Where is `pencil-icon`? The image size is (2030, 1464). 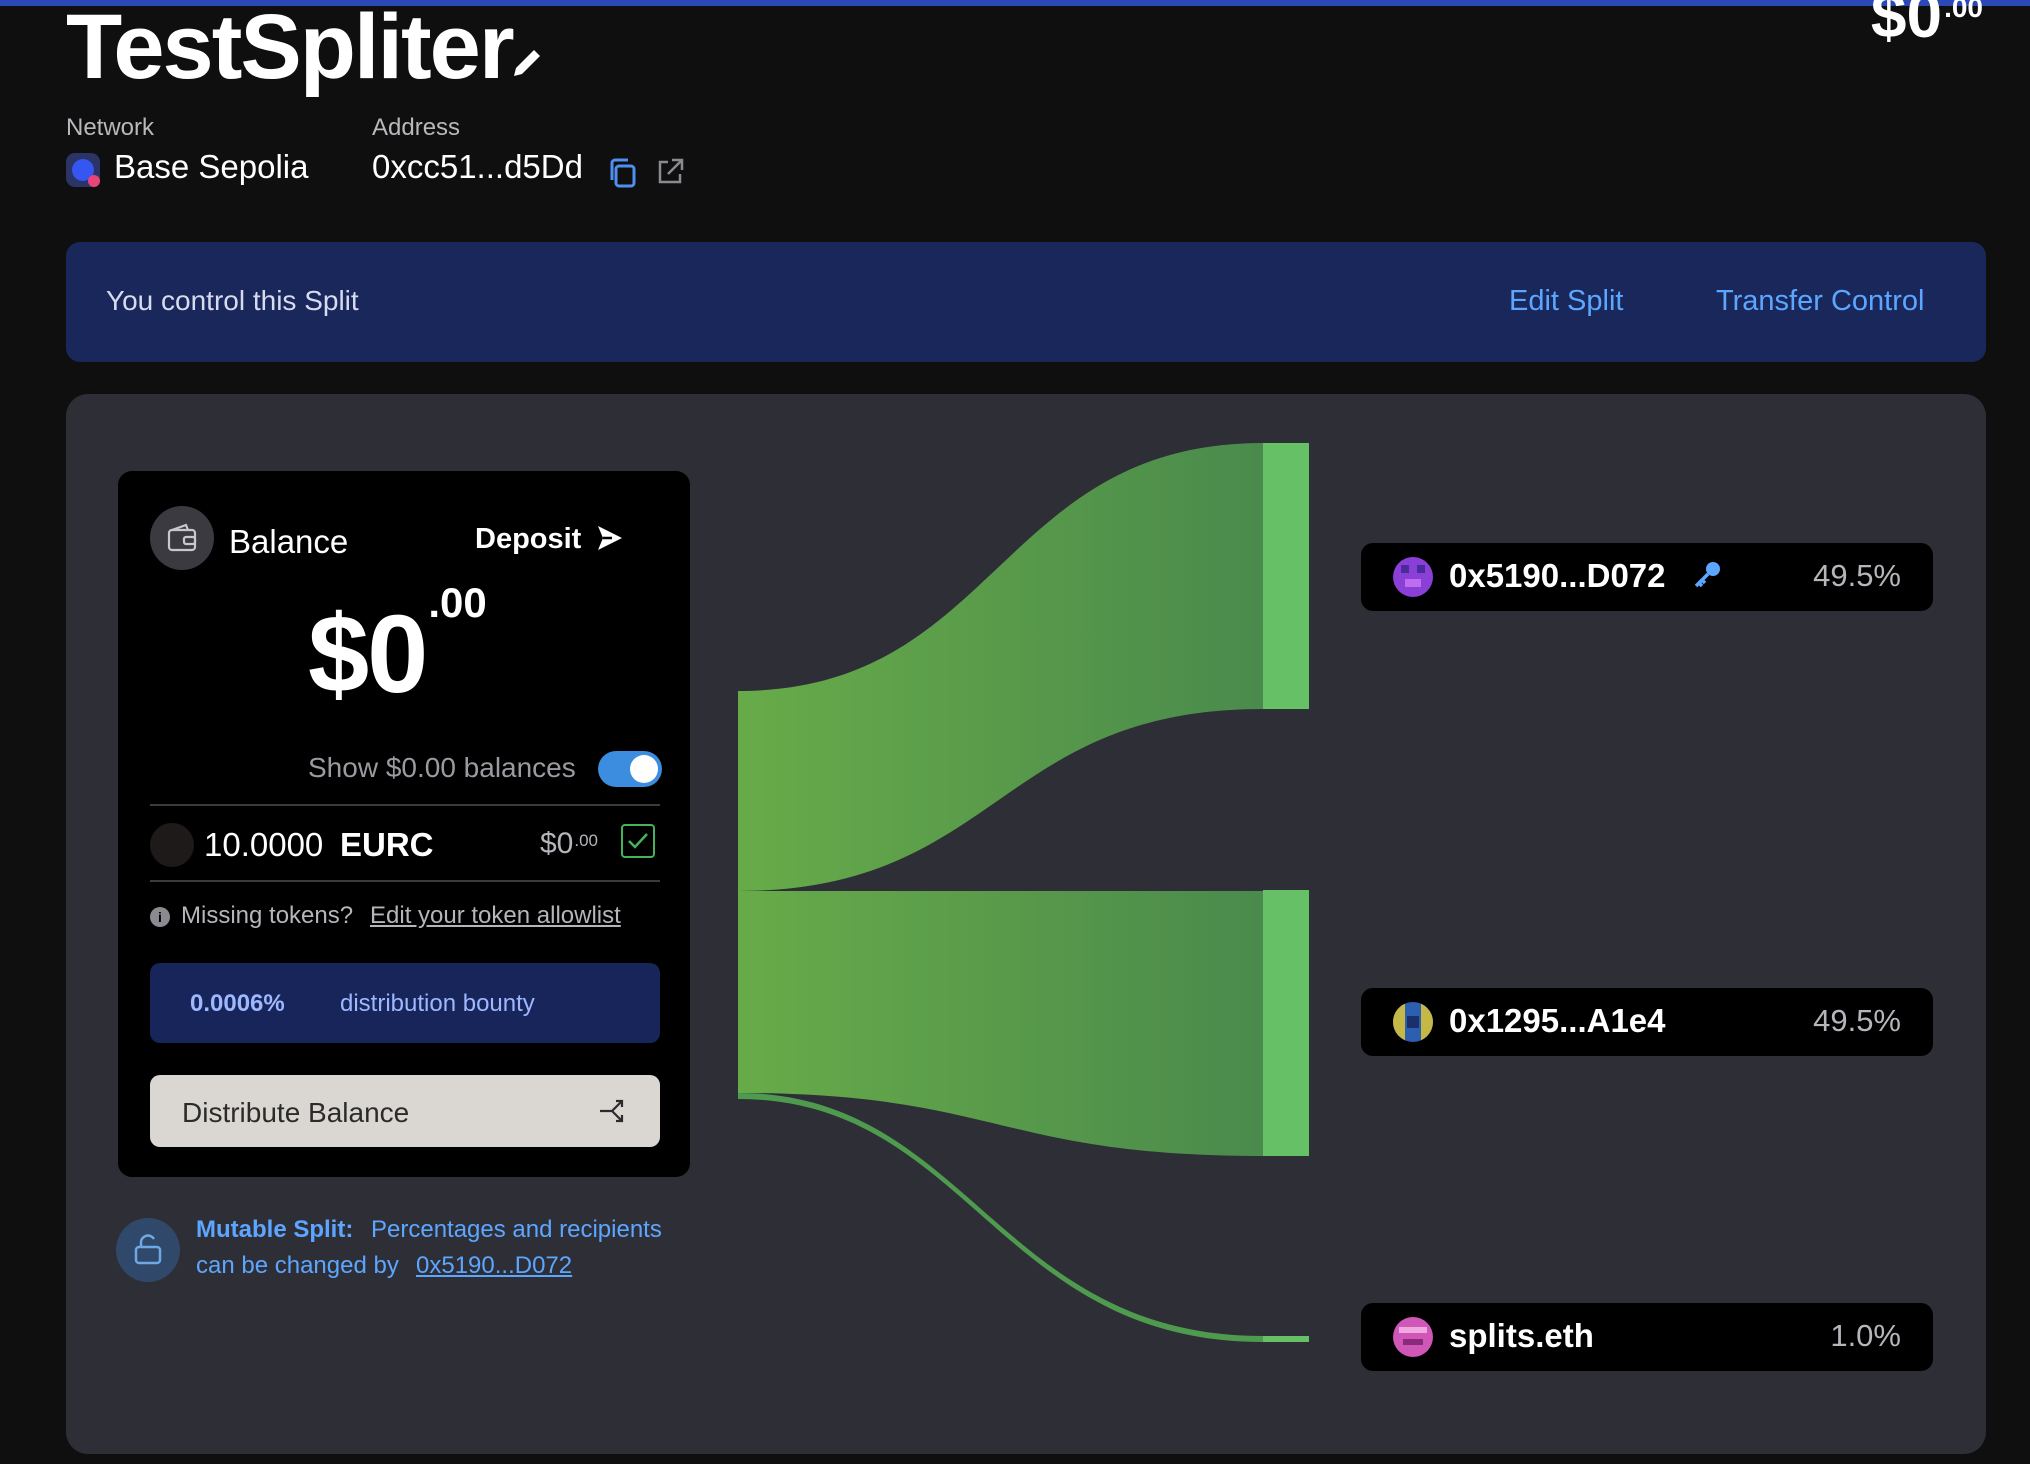
pencil-icon is located at coordinates (526, 64).